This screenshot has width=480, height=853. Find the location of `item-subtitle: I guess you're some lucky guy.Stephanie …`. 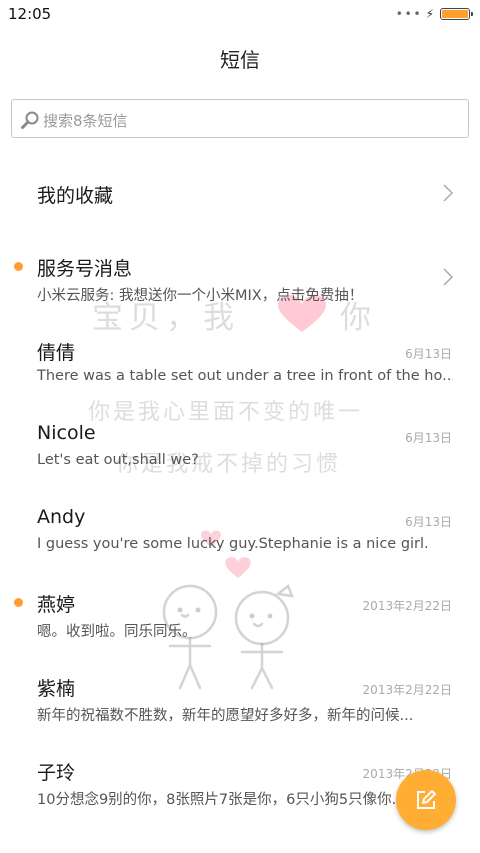

item-subtitle: I guess you're some lucky guy.Stephanie … is located at coordinates (233, 544).